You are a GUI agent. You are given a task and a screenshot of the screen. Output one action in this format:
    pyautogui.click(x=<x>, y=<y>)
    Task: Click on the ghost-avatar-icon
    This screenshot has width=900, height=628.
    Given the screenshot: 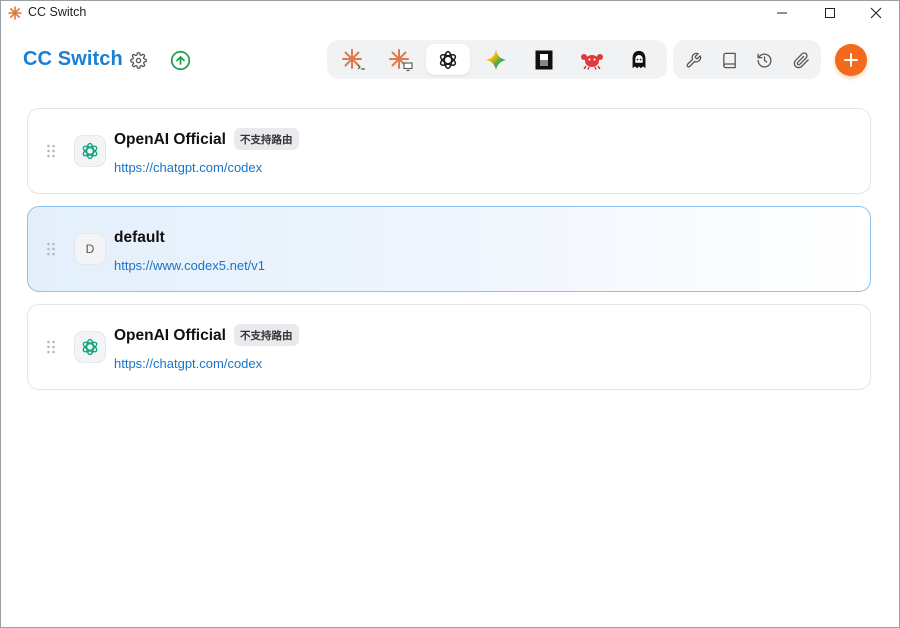 What is the action you would take?
    pyautogui.click(x=639, y=59)
    